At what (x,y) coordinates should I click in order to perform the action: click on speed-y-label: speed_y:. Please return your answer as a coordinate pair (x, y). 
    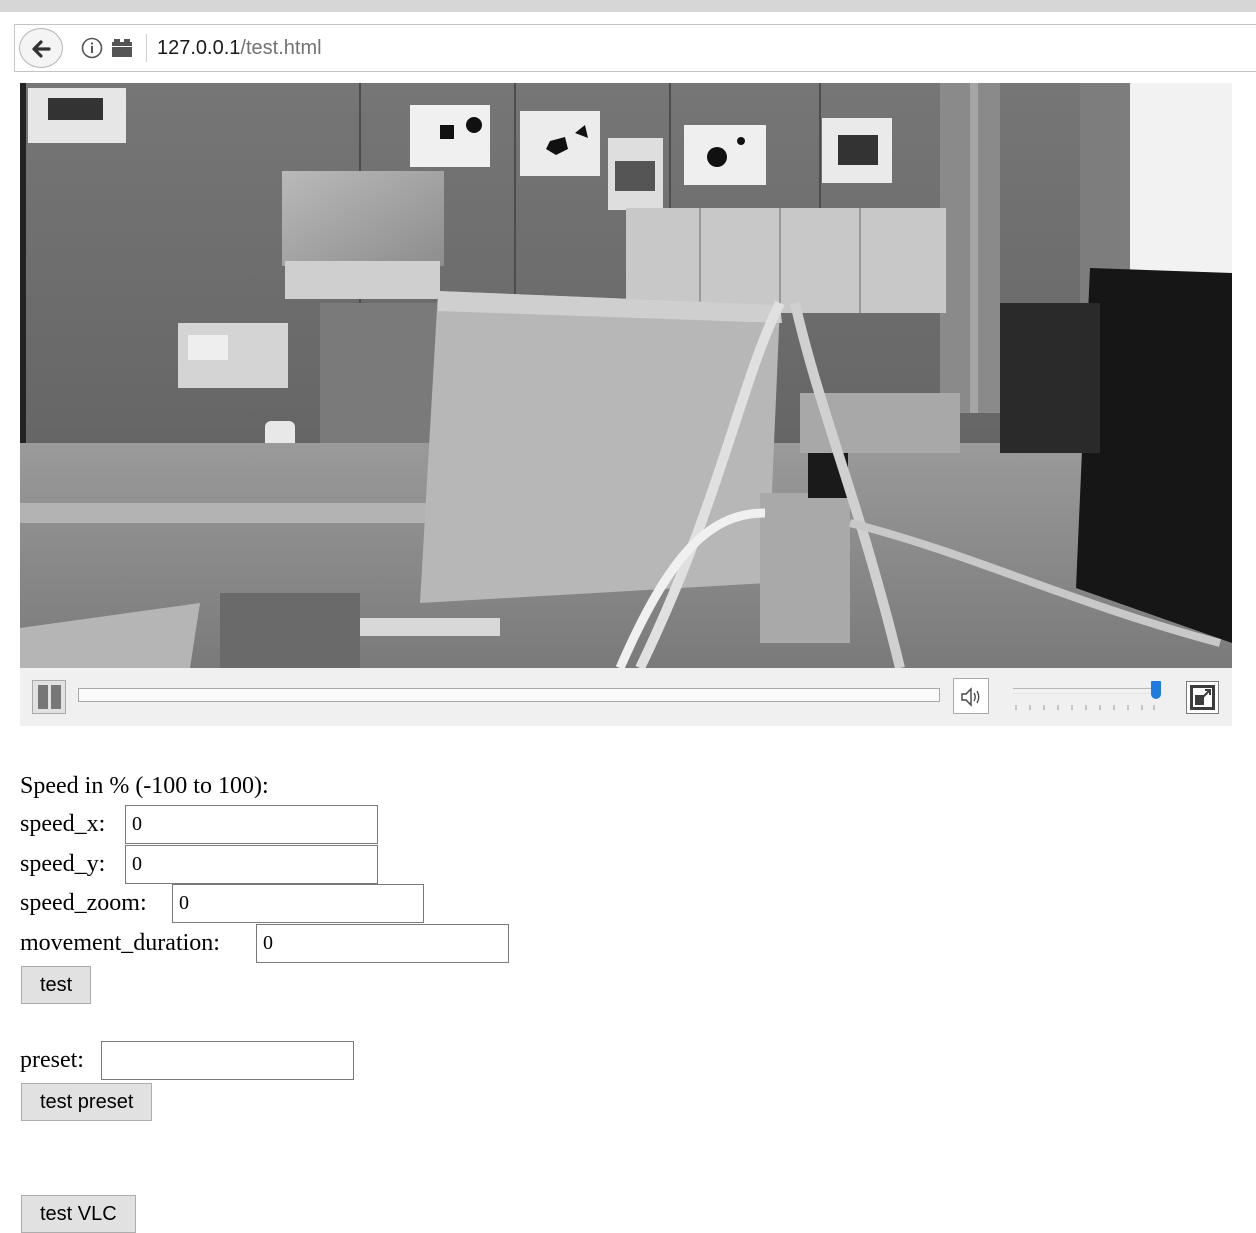
    Looking at the image, I should click on (63, 864).